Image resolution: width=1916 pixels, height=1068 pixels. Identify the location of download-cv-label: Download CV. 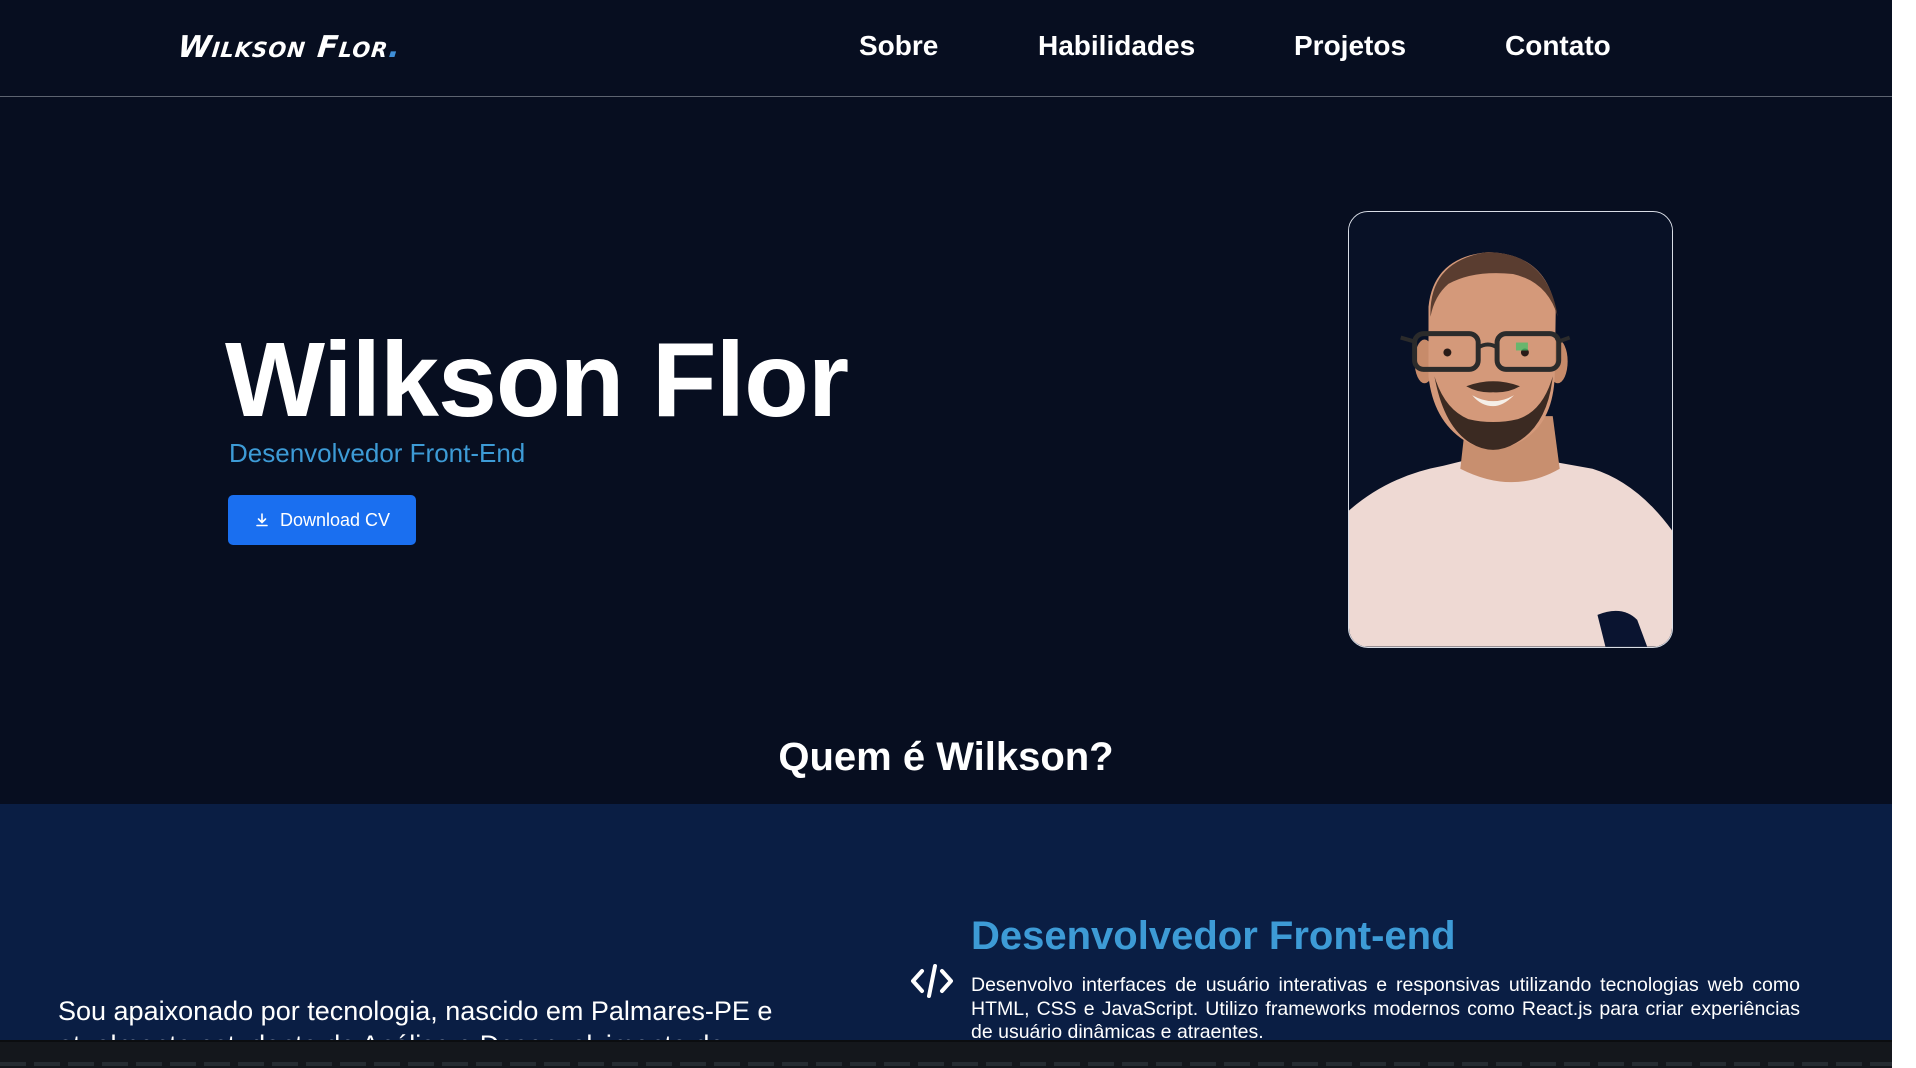
(335, 519).